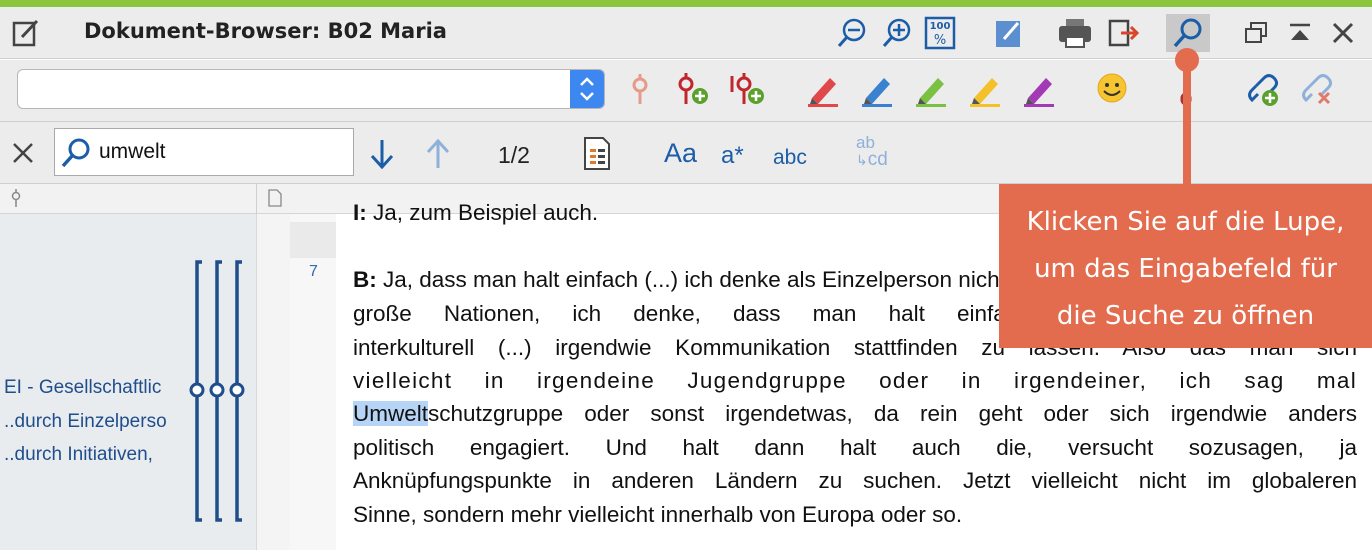 The image size is (1372, 550). I want to click on collapse-icon, so click(1300, 33).